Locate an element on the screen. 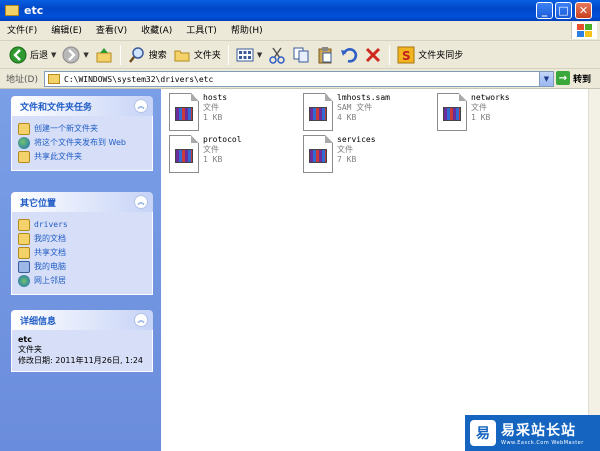 Image resolution: width=600 pixels, height=451 pixels. file-size: 4 KB is located at coordinates (347, 117).